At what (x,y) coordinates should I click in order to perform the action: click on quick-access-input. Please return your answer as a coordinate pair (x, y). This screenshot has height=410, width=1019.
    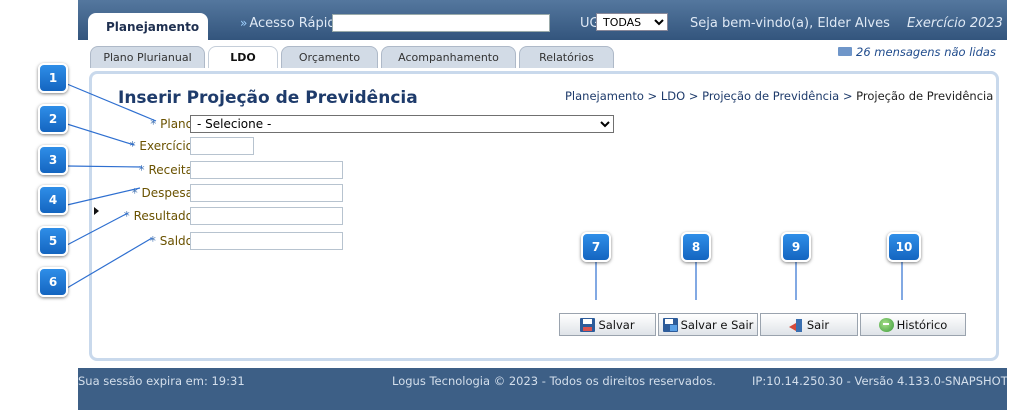
    Looking at the image, I should click on (441, 23).